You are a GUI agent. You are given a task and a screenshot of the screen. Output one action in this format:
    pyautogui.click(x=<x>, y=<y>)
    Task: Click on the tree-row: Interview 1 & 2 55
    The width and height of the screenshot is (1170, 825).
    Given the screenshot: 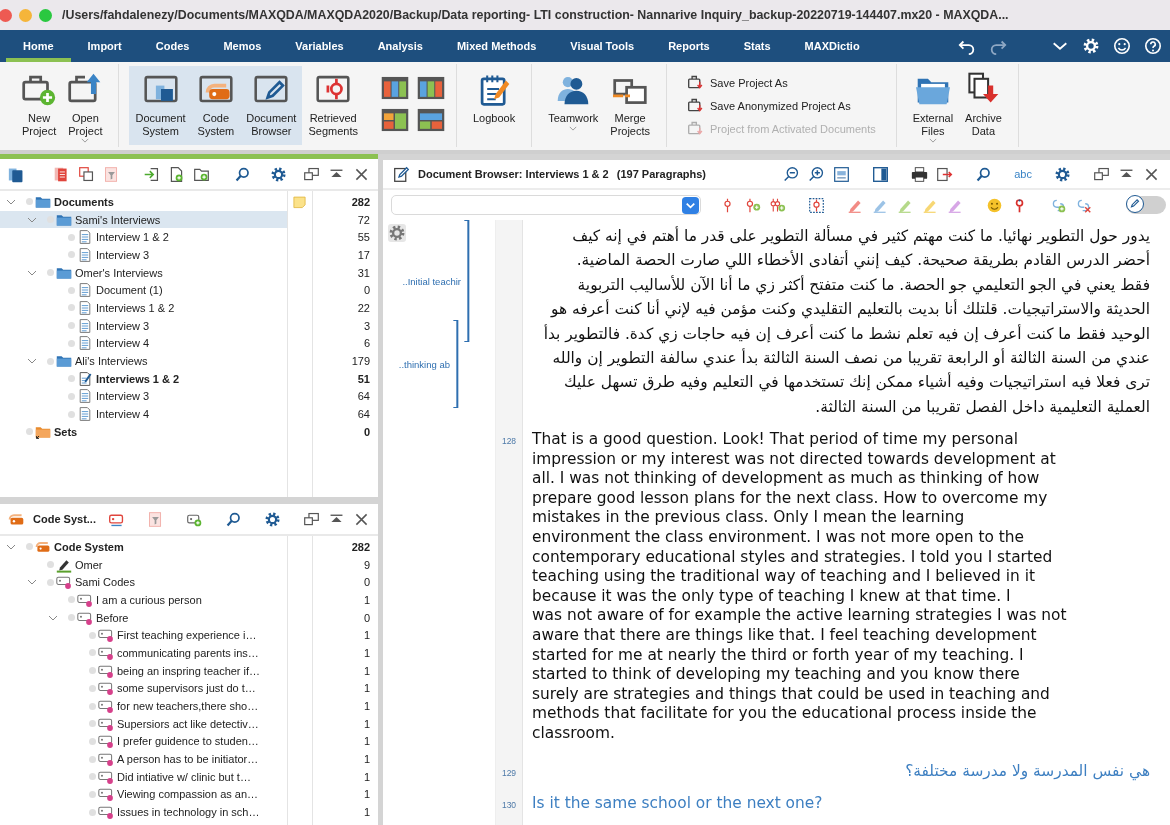 What is the action you would take?
    pyautogui.click(x=189, y=237)
    